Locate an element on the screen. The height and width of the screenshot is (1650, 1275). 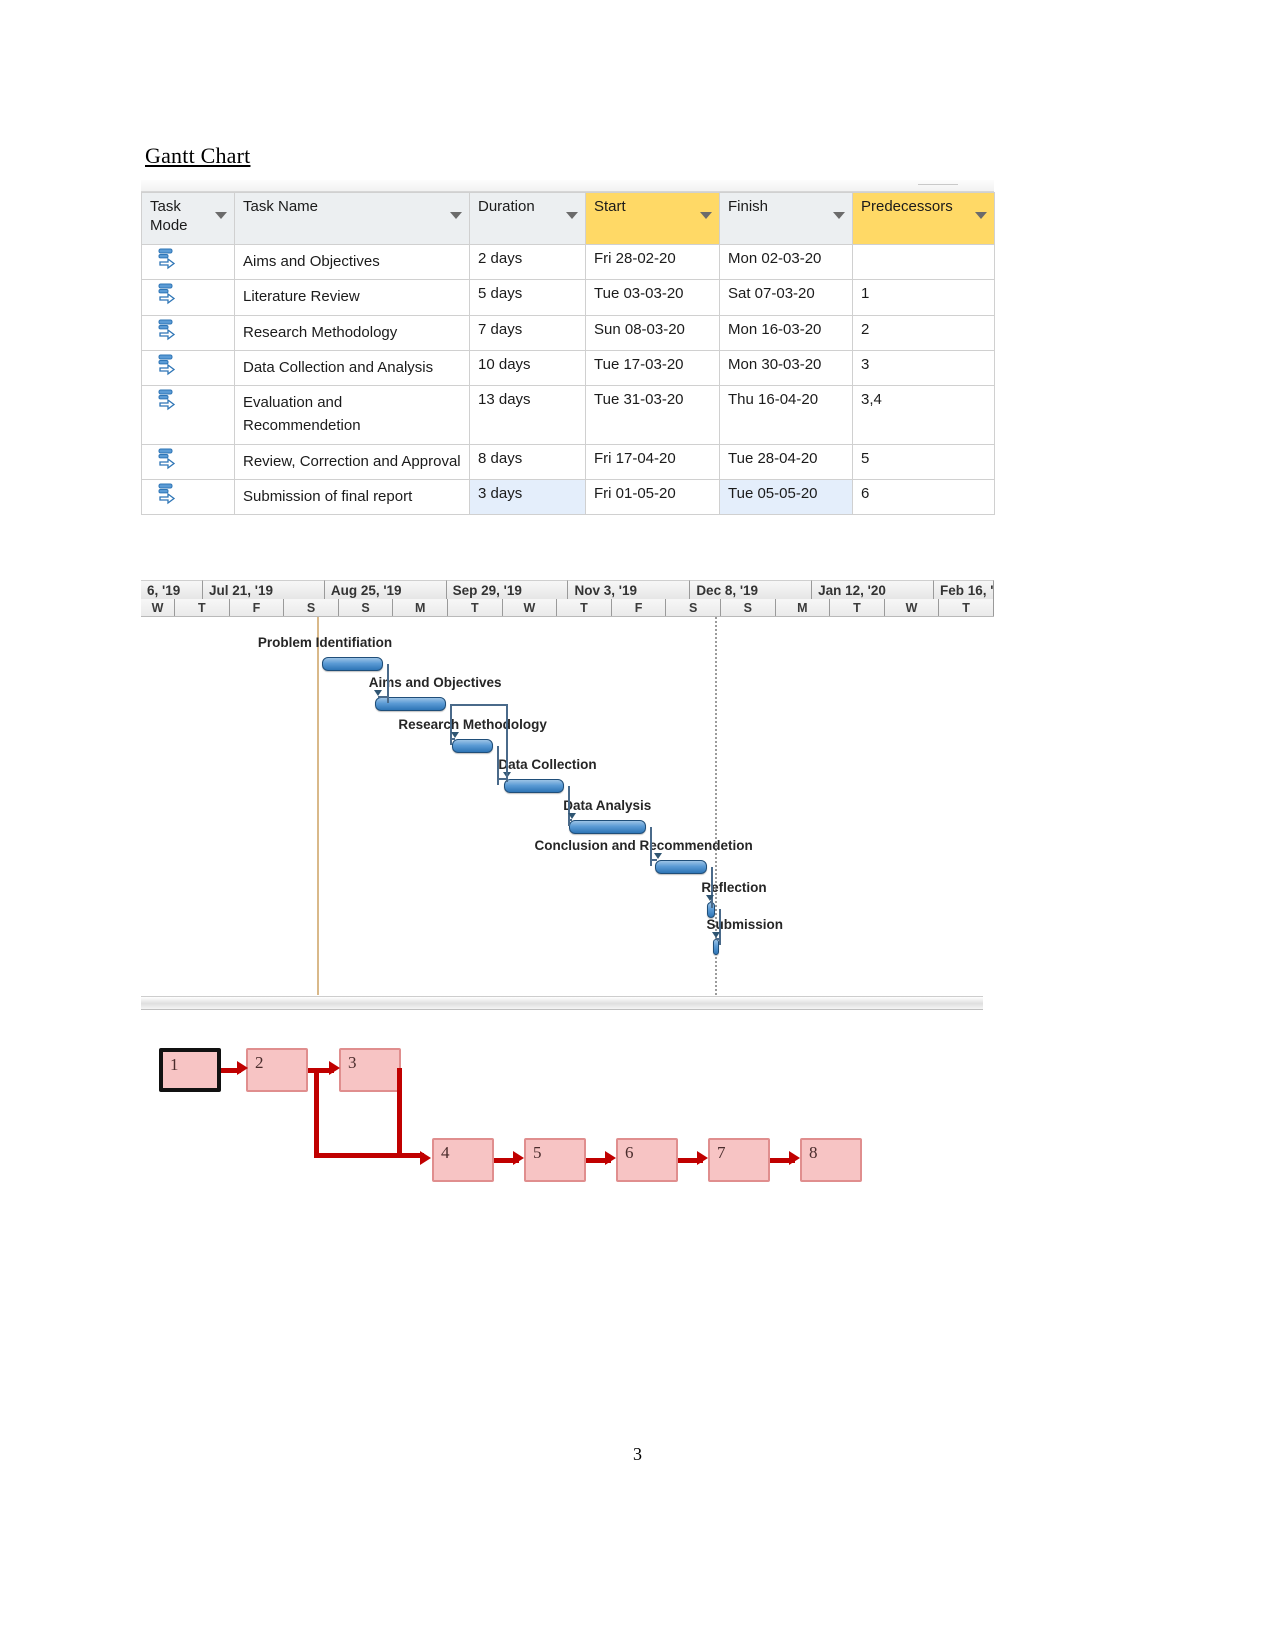
column-header-label: Start is located at coordinates (610, 206).